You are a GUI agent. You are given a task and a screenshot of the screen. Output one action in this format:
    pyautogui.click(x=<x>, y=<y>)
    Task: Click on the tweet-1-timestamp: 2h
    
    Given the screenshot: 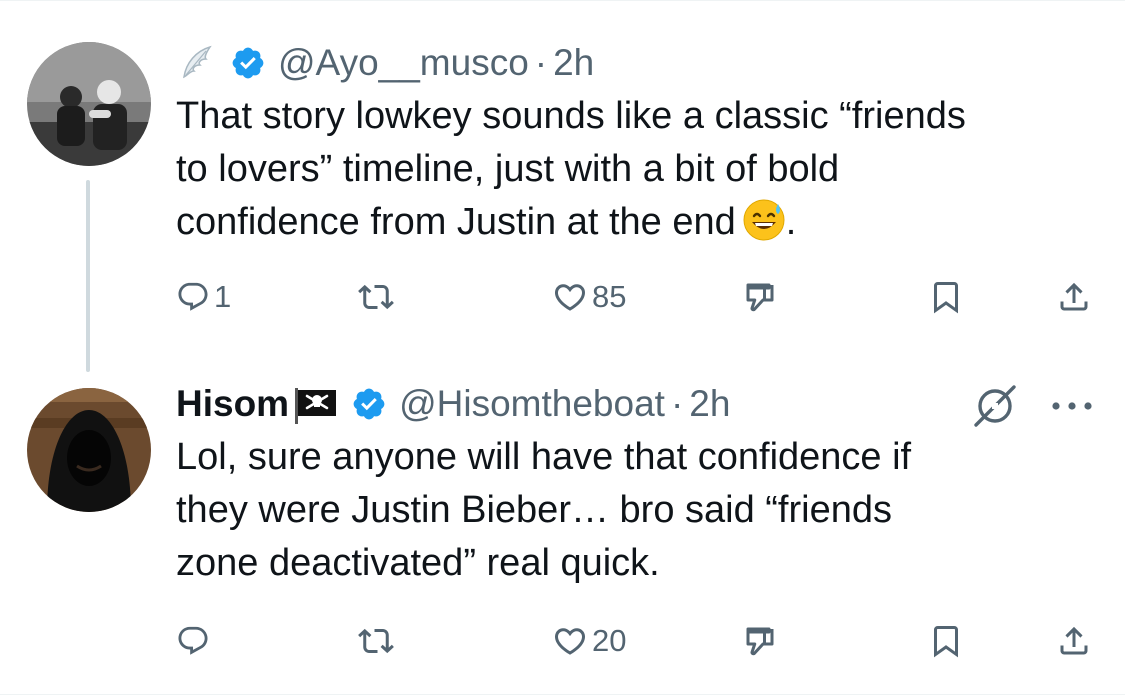 What is the action you would take?
    pyautogui.click(x=573, y=63)
    